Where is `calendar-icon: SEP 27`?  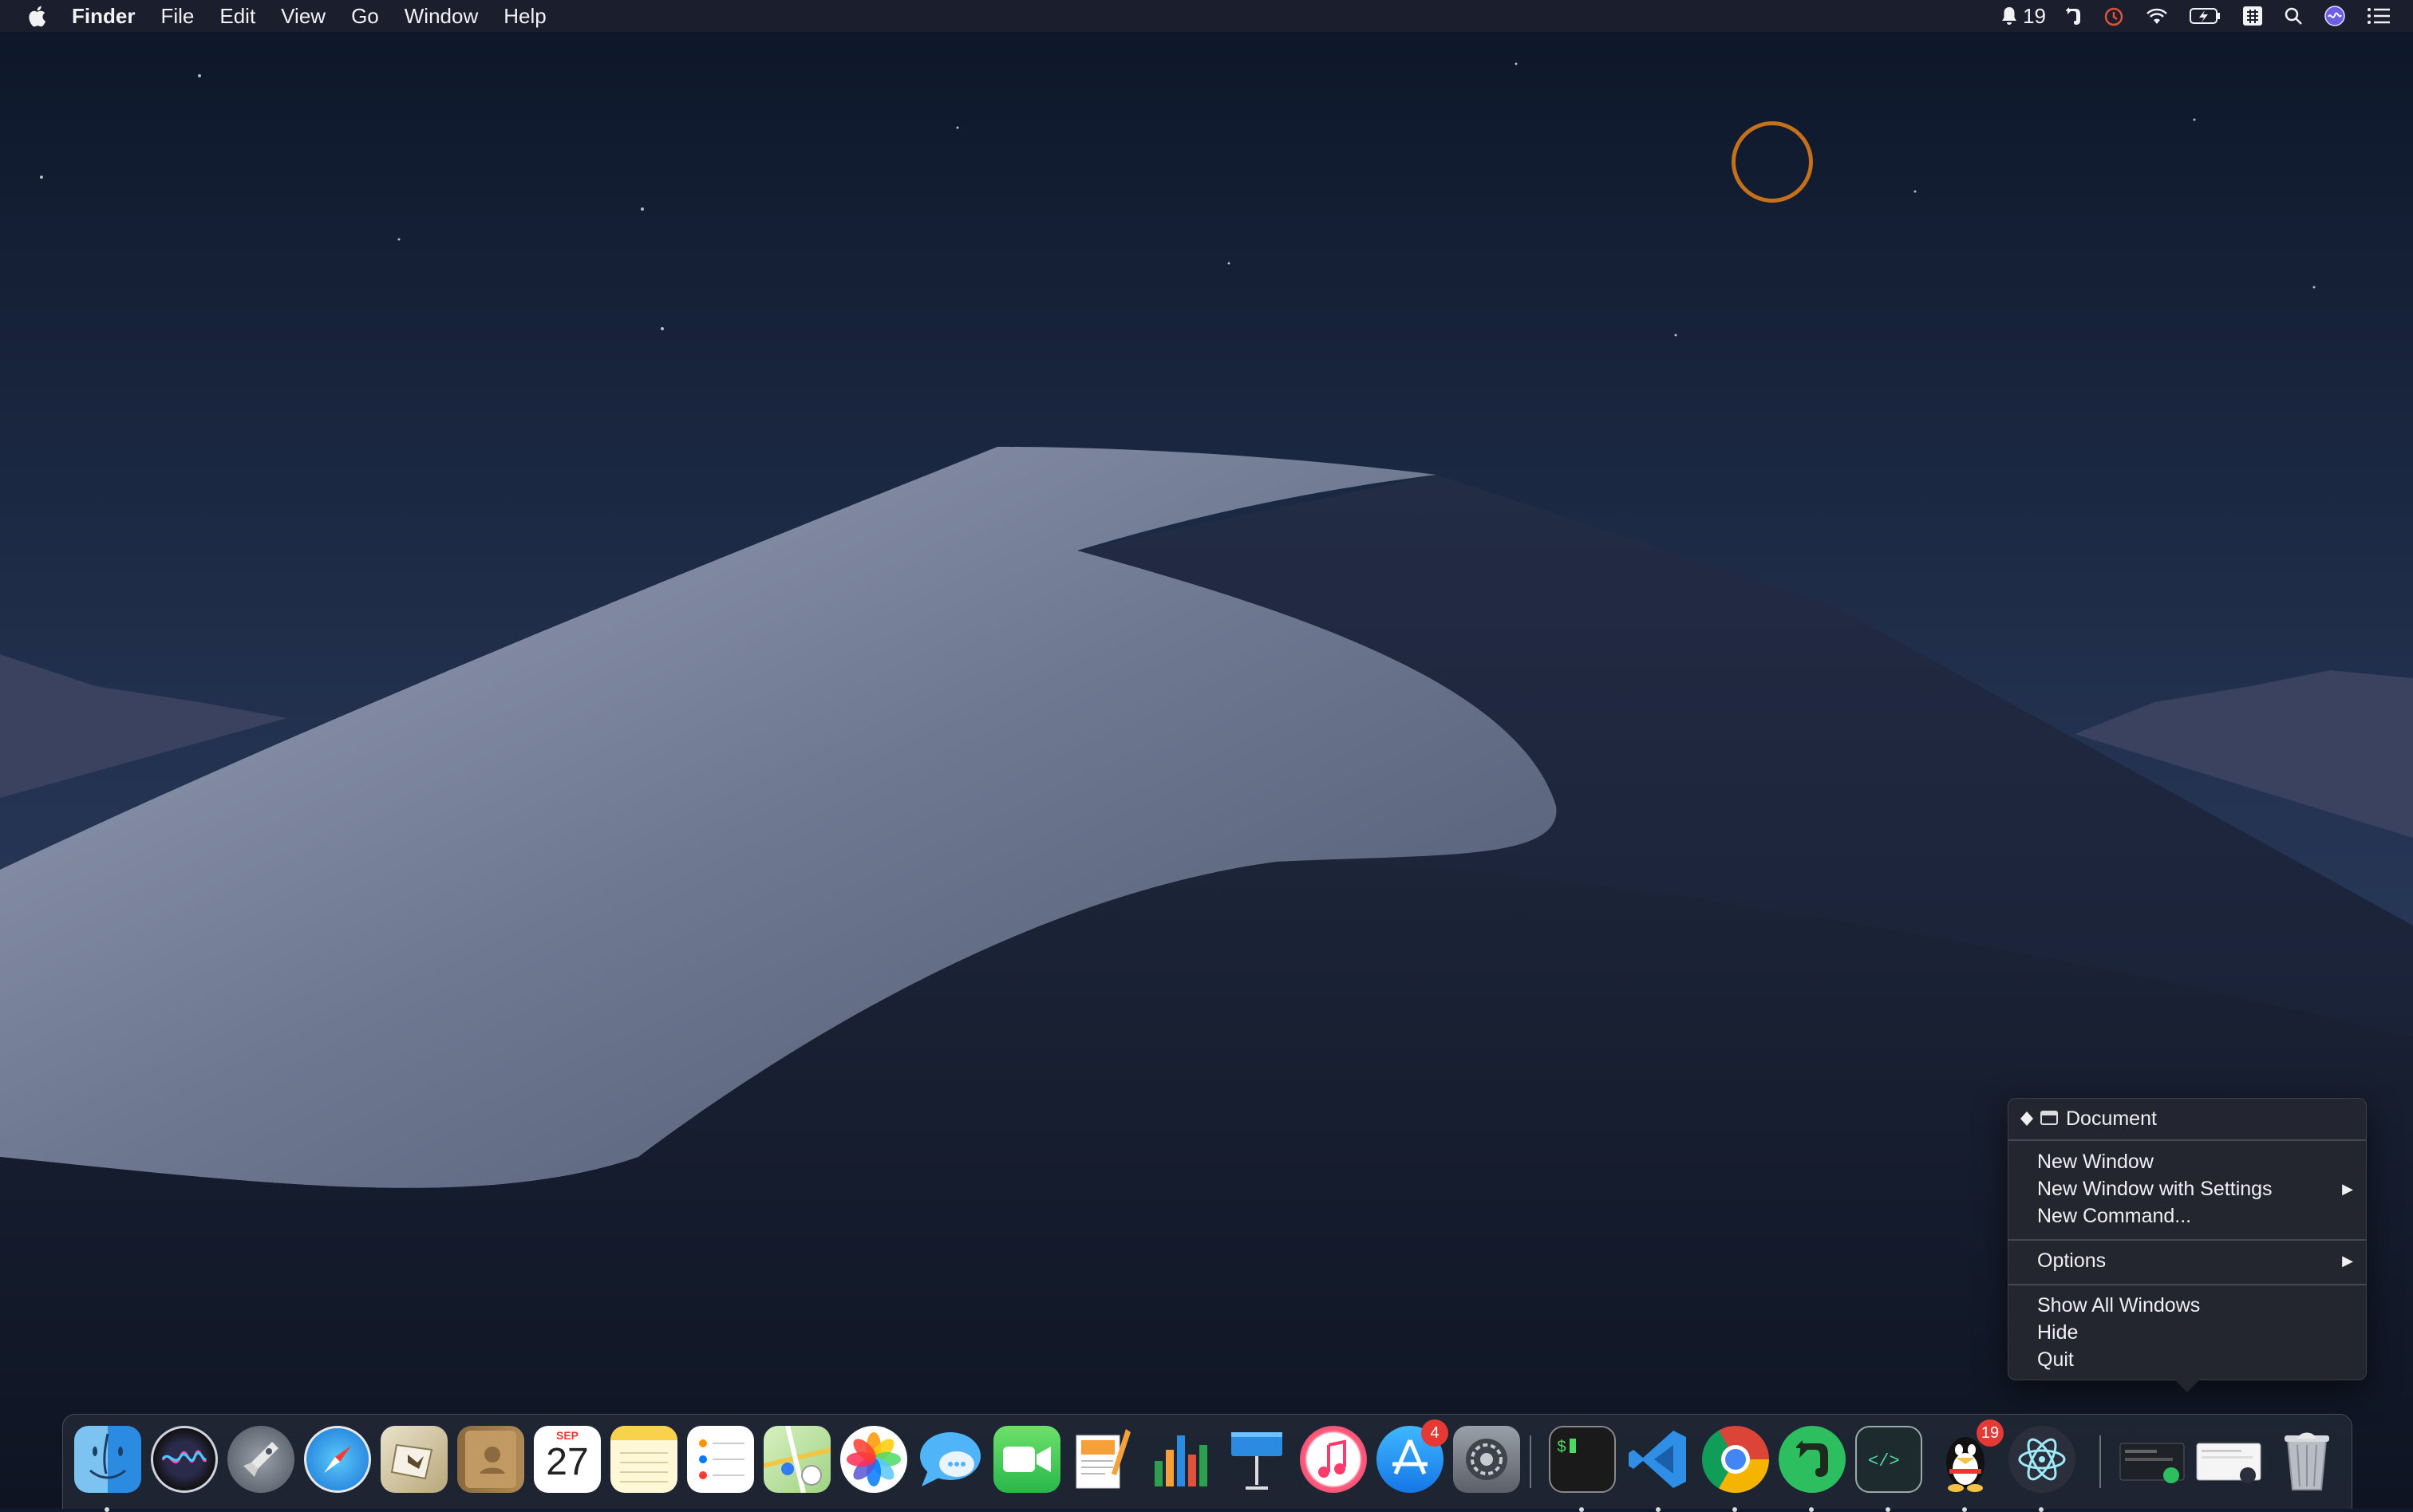
calendar-icon: SEP 27 is located at coordinates (568, 1459).